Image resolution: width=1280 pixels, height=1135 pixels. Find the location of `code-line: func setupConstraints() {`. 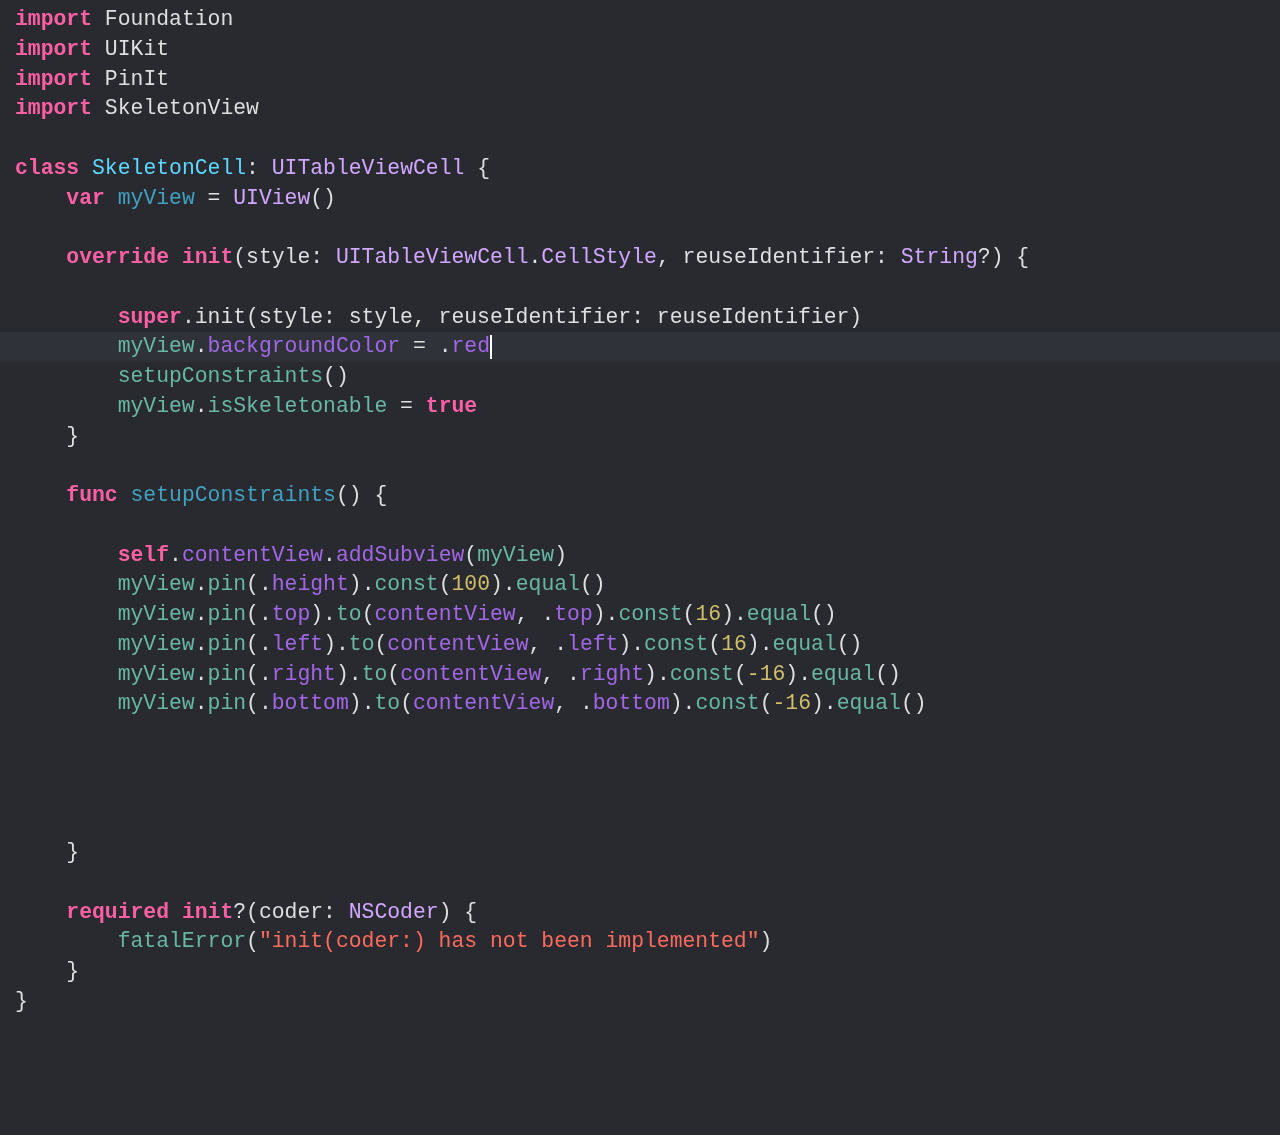

code-line: func setupConstraints() { is located at coordinates (226, 495).